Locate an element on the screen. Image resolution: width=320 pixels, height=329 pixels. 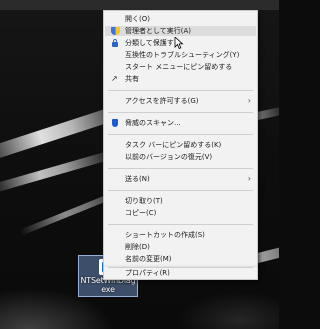
menu-item-properties: プロパティ(R) is located at coordinates (180, 273).